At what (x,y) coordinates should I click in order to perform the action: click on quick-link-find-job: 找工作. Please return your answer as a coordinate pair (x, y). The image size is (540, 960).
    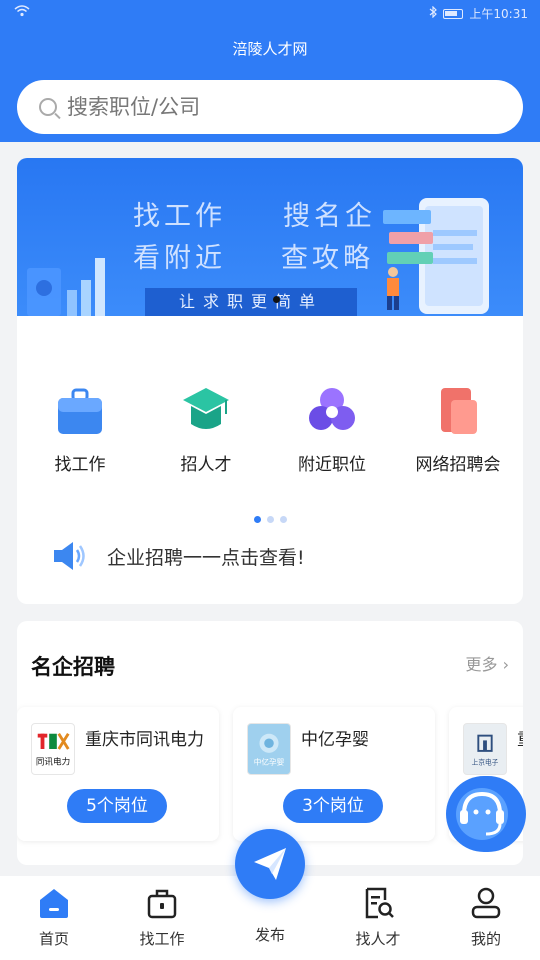
    Looking at the image, I should click on (80, 429).